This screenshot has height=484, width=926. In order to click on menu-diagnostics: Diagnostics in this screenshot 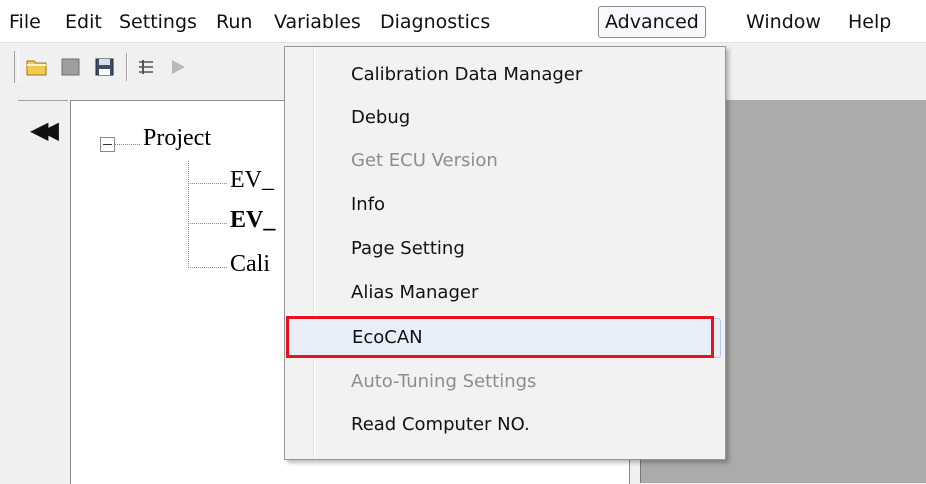, I will do `click(435, 22)`.